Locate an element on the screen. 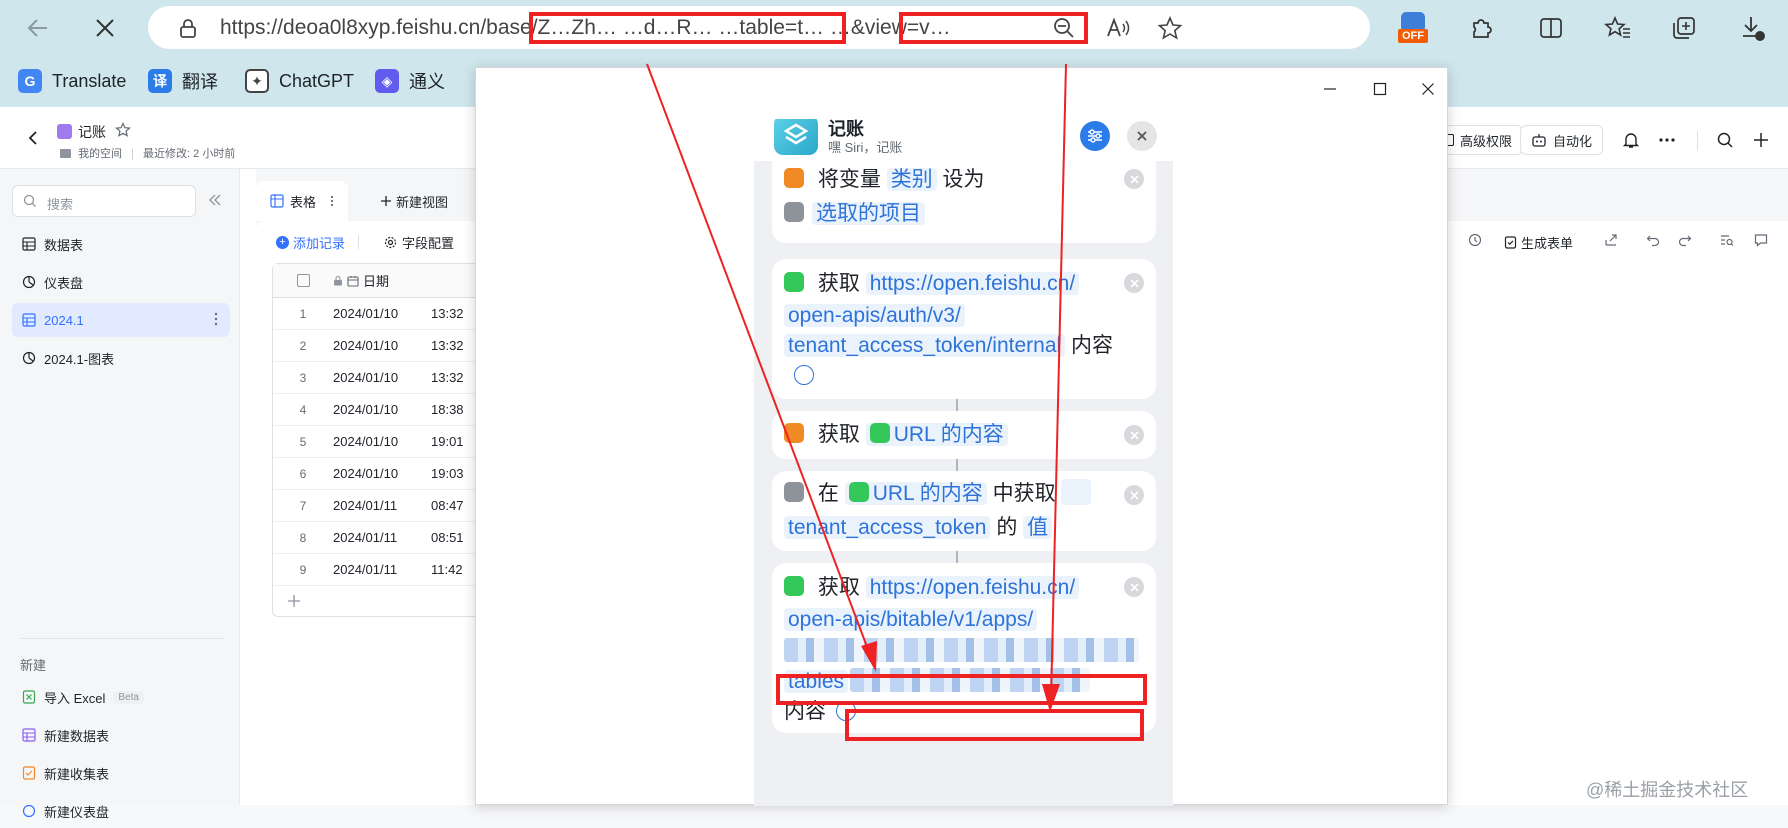 The height and width of the screenshot is (828, 1788). tab-new-view: 新建视图 is located at coordinates (414, 201).